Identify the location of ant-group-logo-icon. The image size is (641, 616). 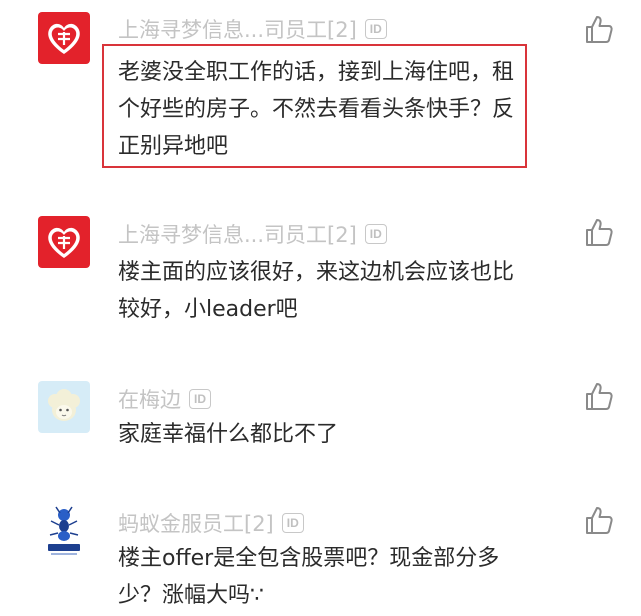
(64, 531).